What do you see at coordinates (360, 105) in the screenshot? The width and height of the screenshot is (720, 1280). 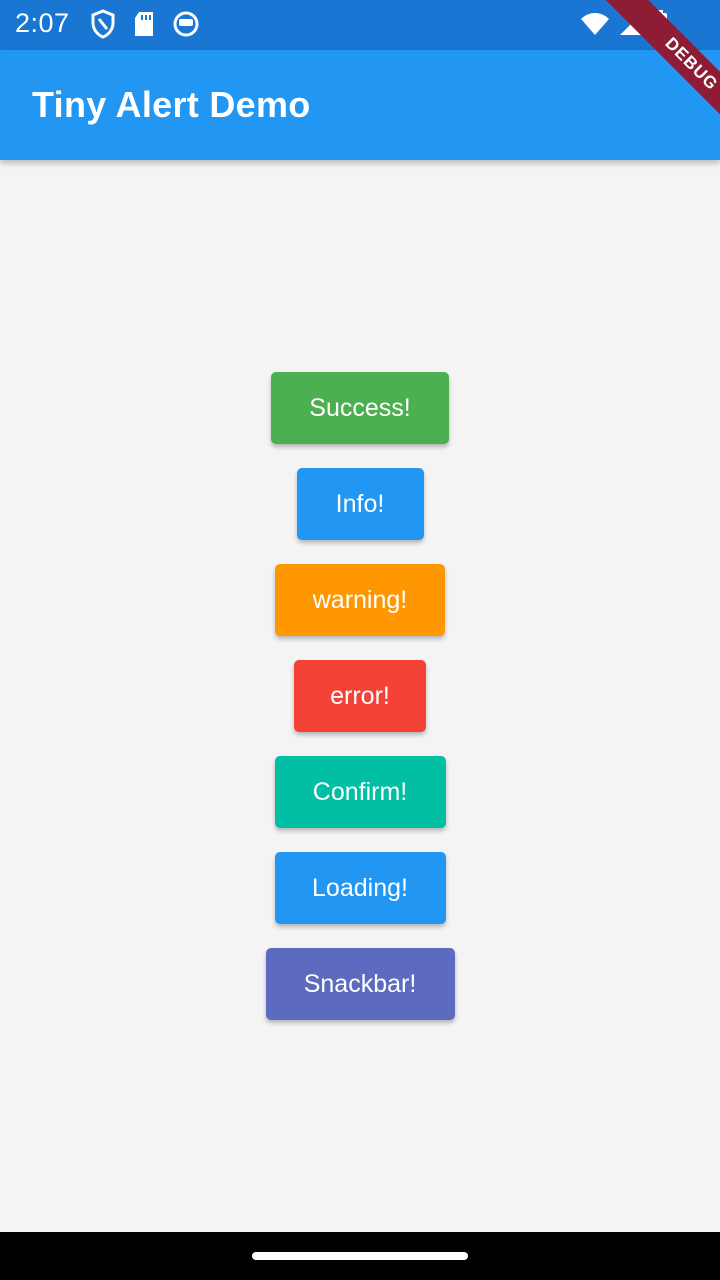 I see `app-bar: Tiny Alert Demo` at bounding box center [360, 105].